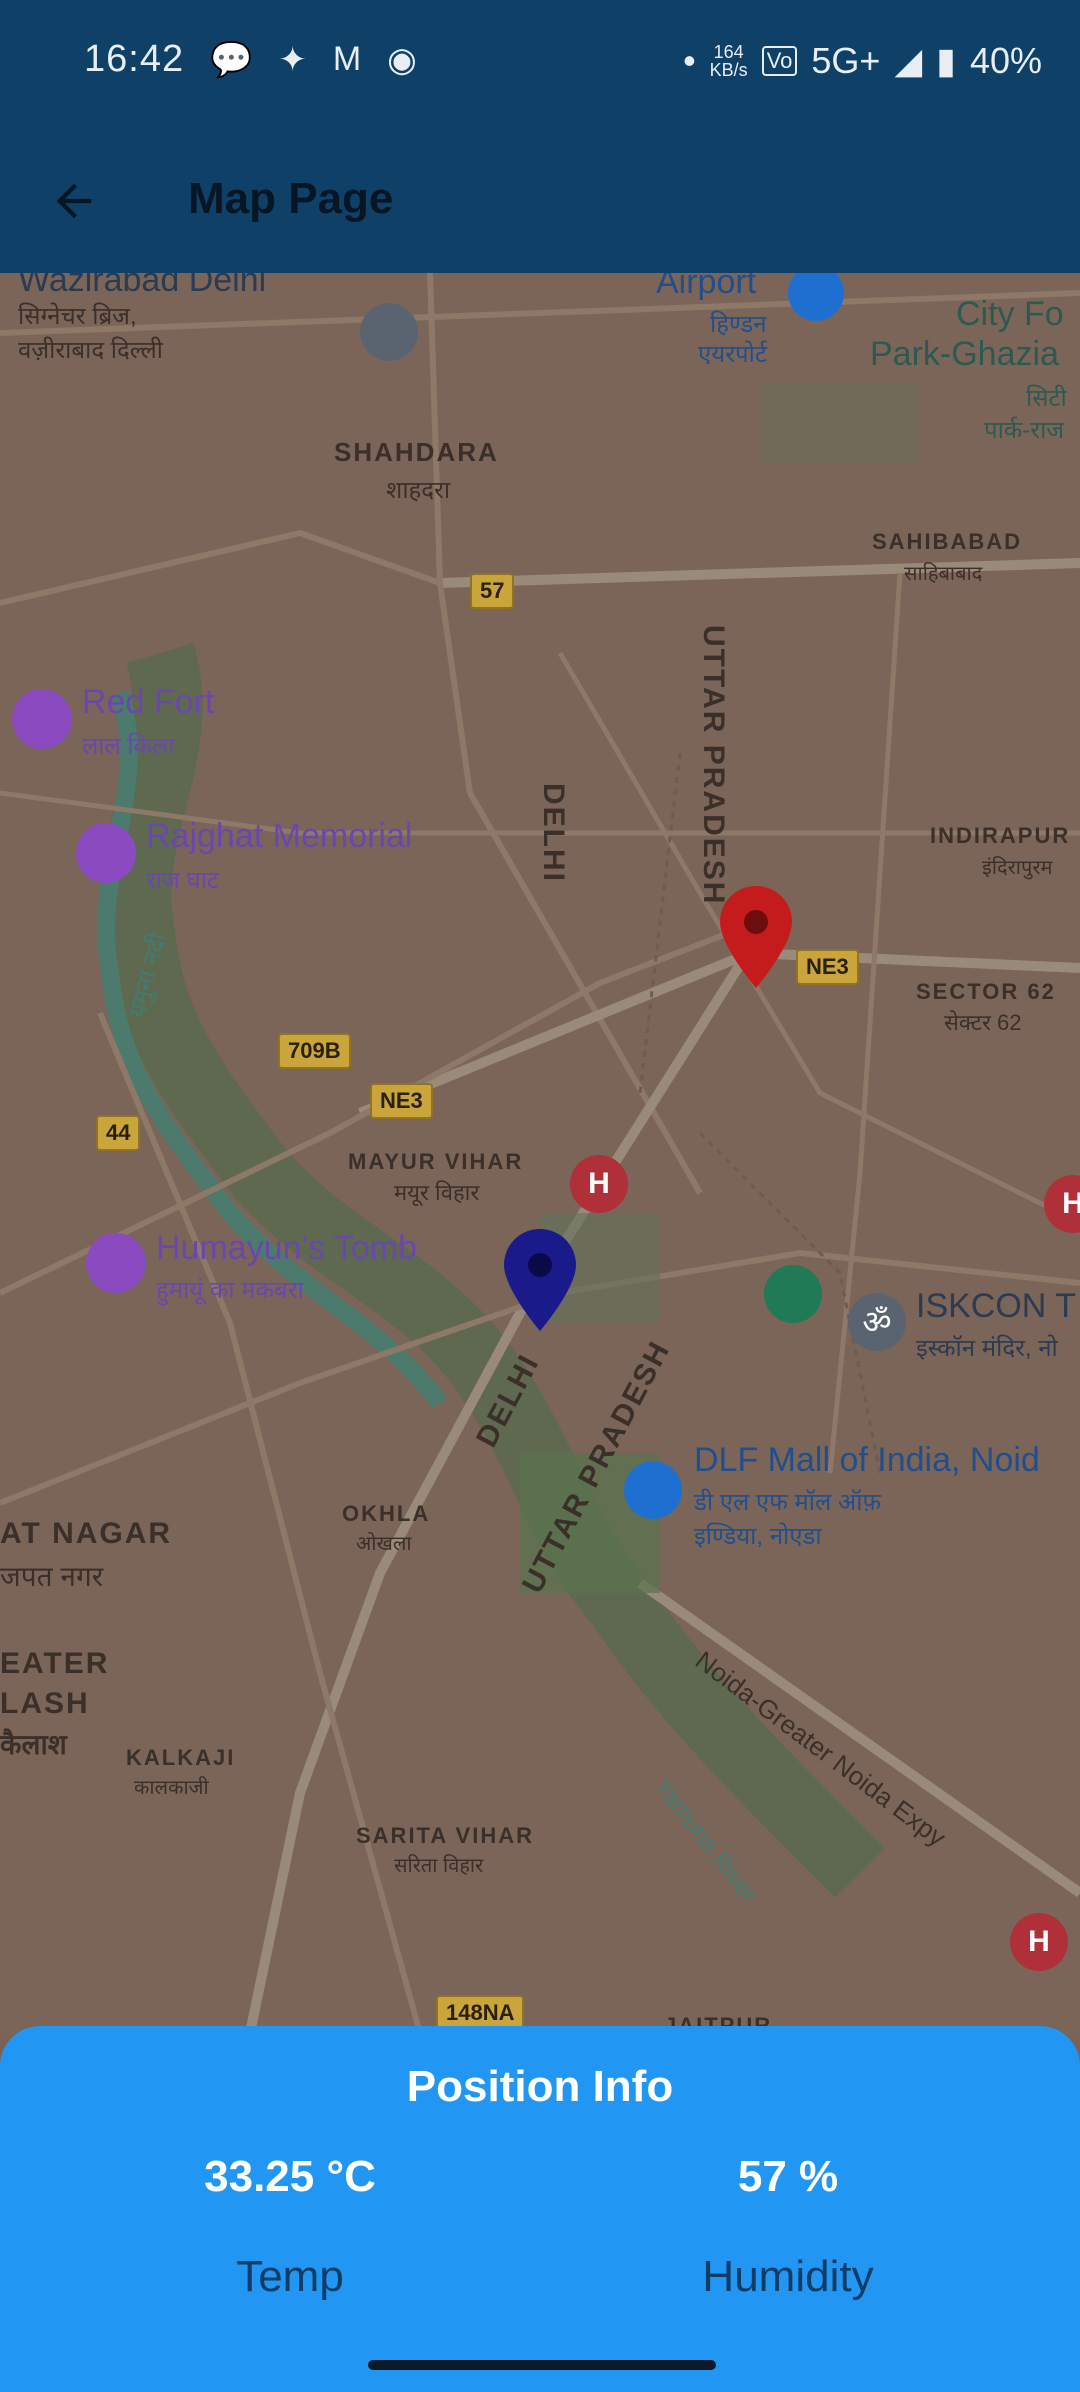  What do you see at coordinates (230, 1290) in the screenshot?
I see `map-label: हुमायूं का मकबरा` at bounding box center [230, 1290].